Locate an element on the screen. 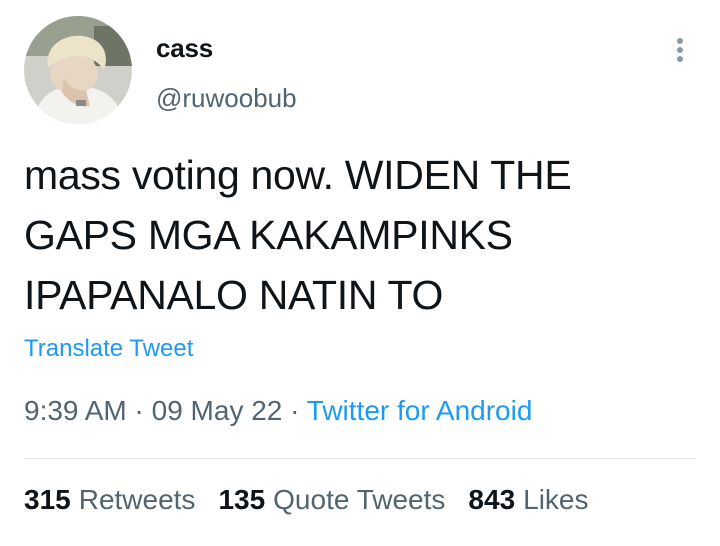  tweet-date: 09 May 22 is located at coordinates (217, 410).